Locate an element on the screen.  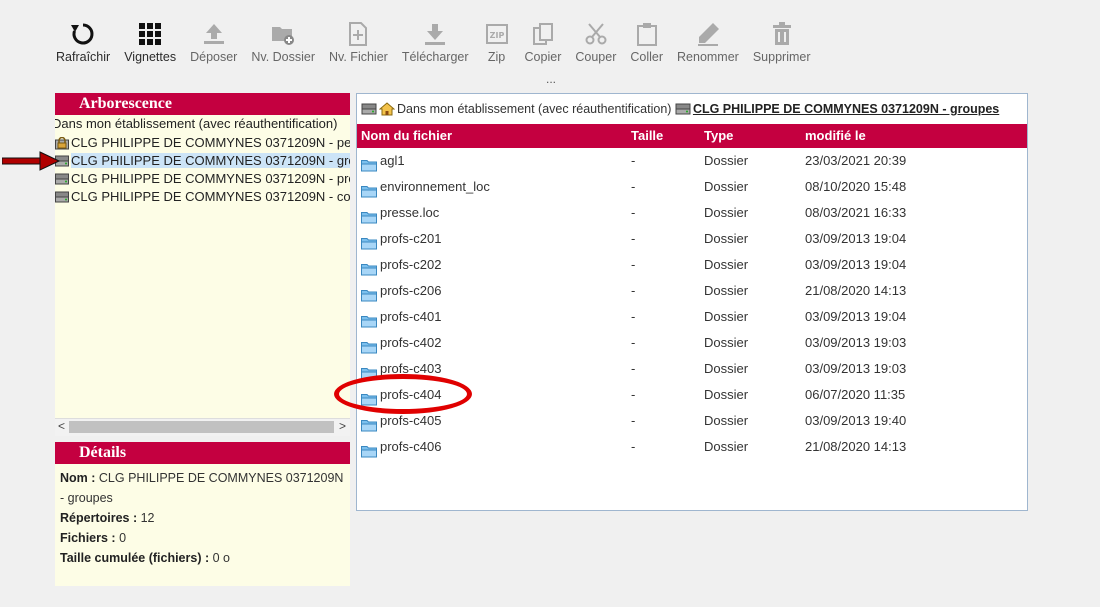
refresh-icon is located at coordinates (83, 34).